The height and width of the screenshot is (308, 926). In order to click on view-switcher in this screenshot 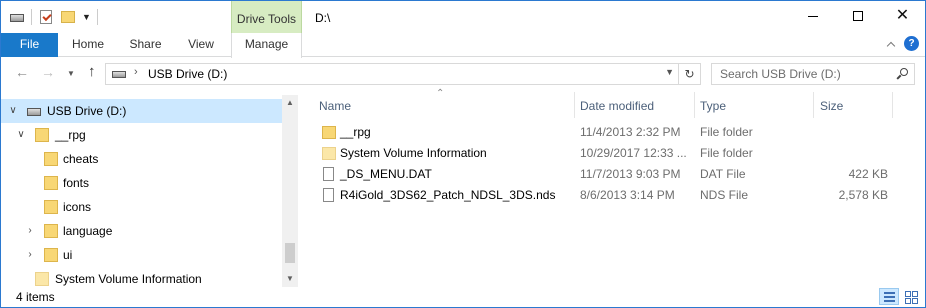, I will do `click(900, 296)`.